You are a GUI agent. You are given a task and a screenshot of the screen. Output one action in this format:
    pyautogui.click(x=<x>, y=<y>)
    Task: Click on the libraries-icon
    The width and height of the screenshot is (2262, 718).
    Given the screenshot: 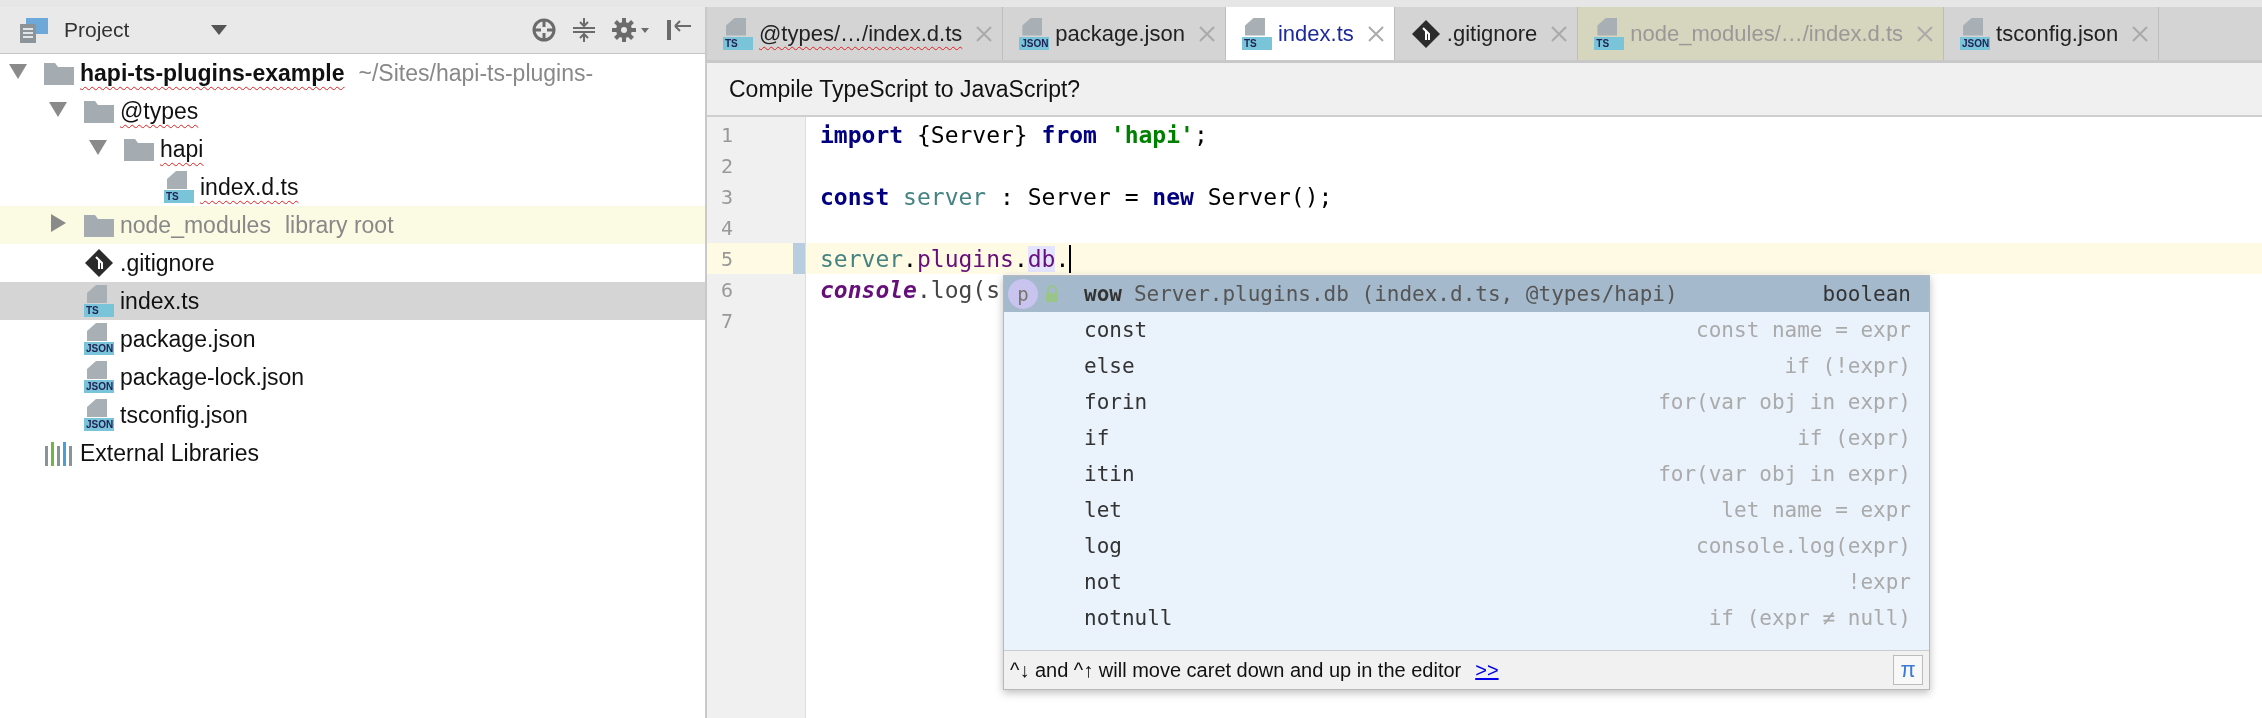 What is the action you would take?
    pyautogui.click(x=59, y=453)
    